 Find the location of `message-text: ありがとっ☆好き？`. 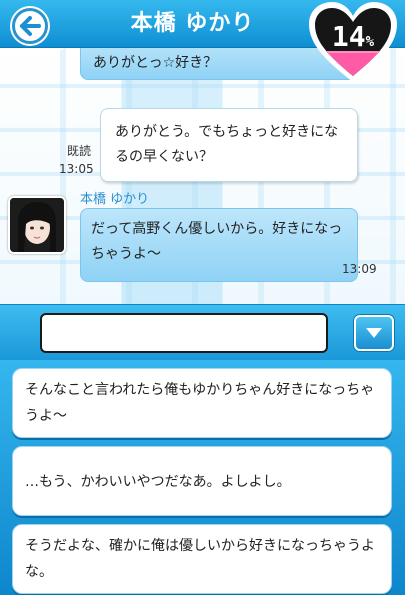

message-text: ありがとっ☆好き？ is located at coordinates (155, 63).